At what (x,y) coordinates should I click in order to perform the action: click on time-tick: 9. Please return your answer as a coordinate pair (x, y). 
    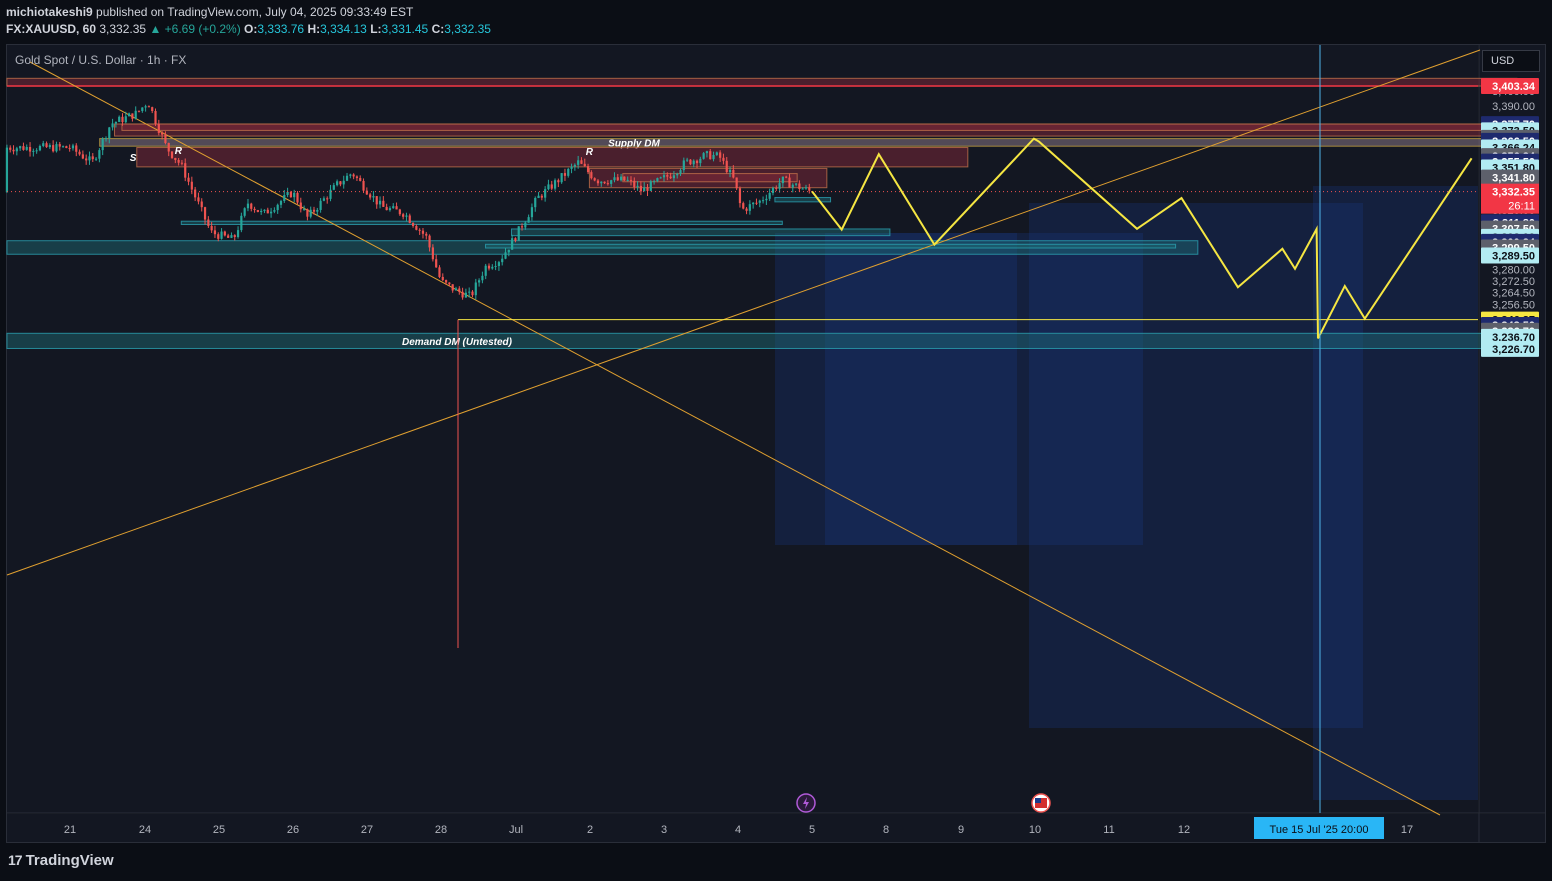
    Looking at the image, I should click on (961, 830).